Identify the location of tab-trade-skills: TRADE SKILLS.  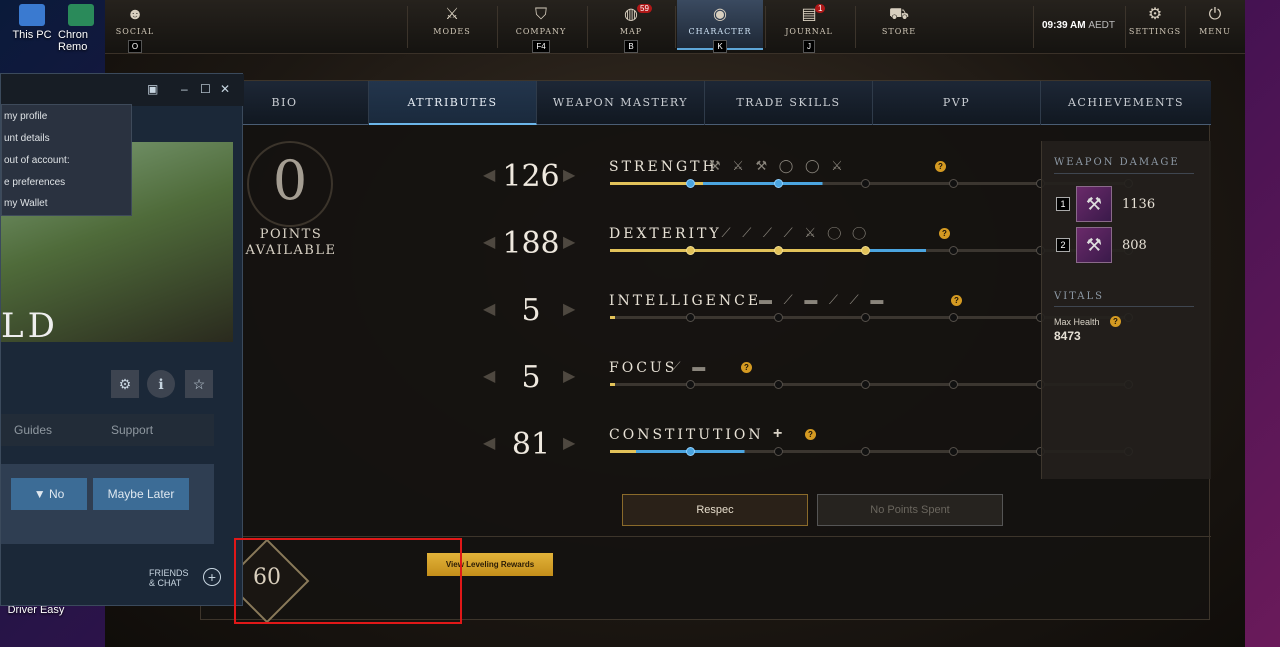
(789, 103).